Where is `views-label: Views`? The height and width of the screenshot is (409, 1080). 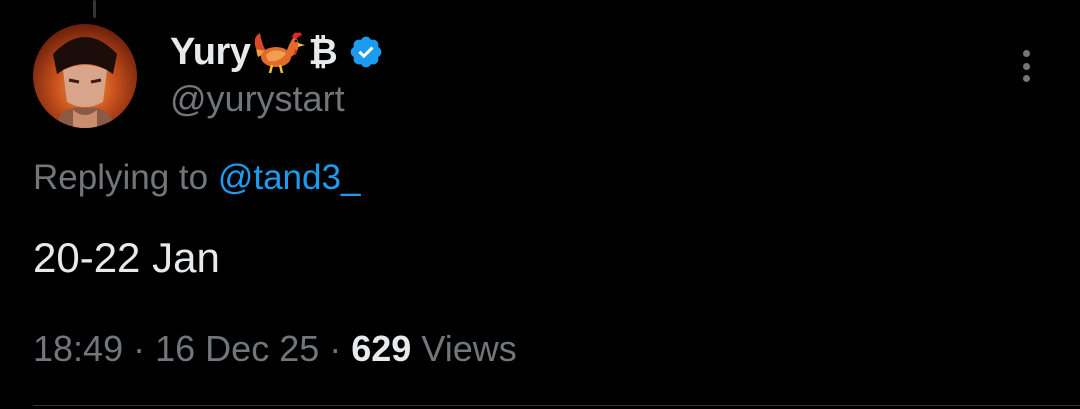 views-label: Views is located at coordinates (468, 348).